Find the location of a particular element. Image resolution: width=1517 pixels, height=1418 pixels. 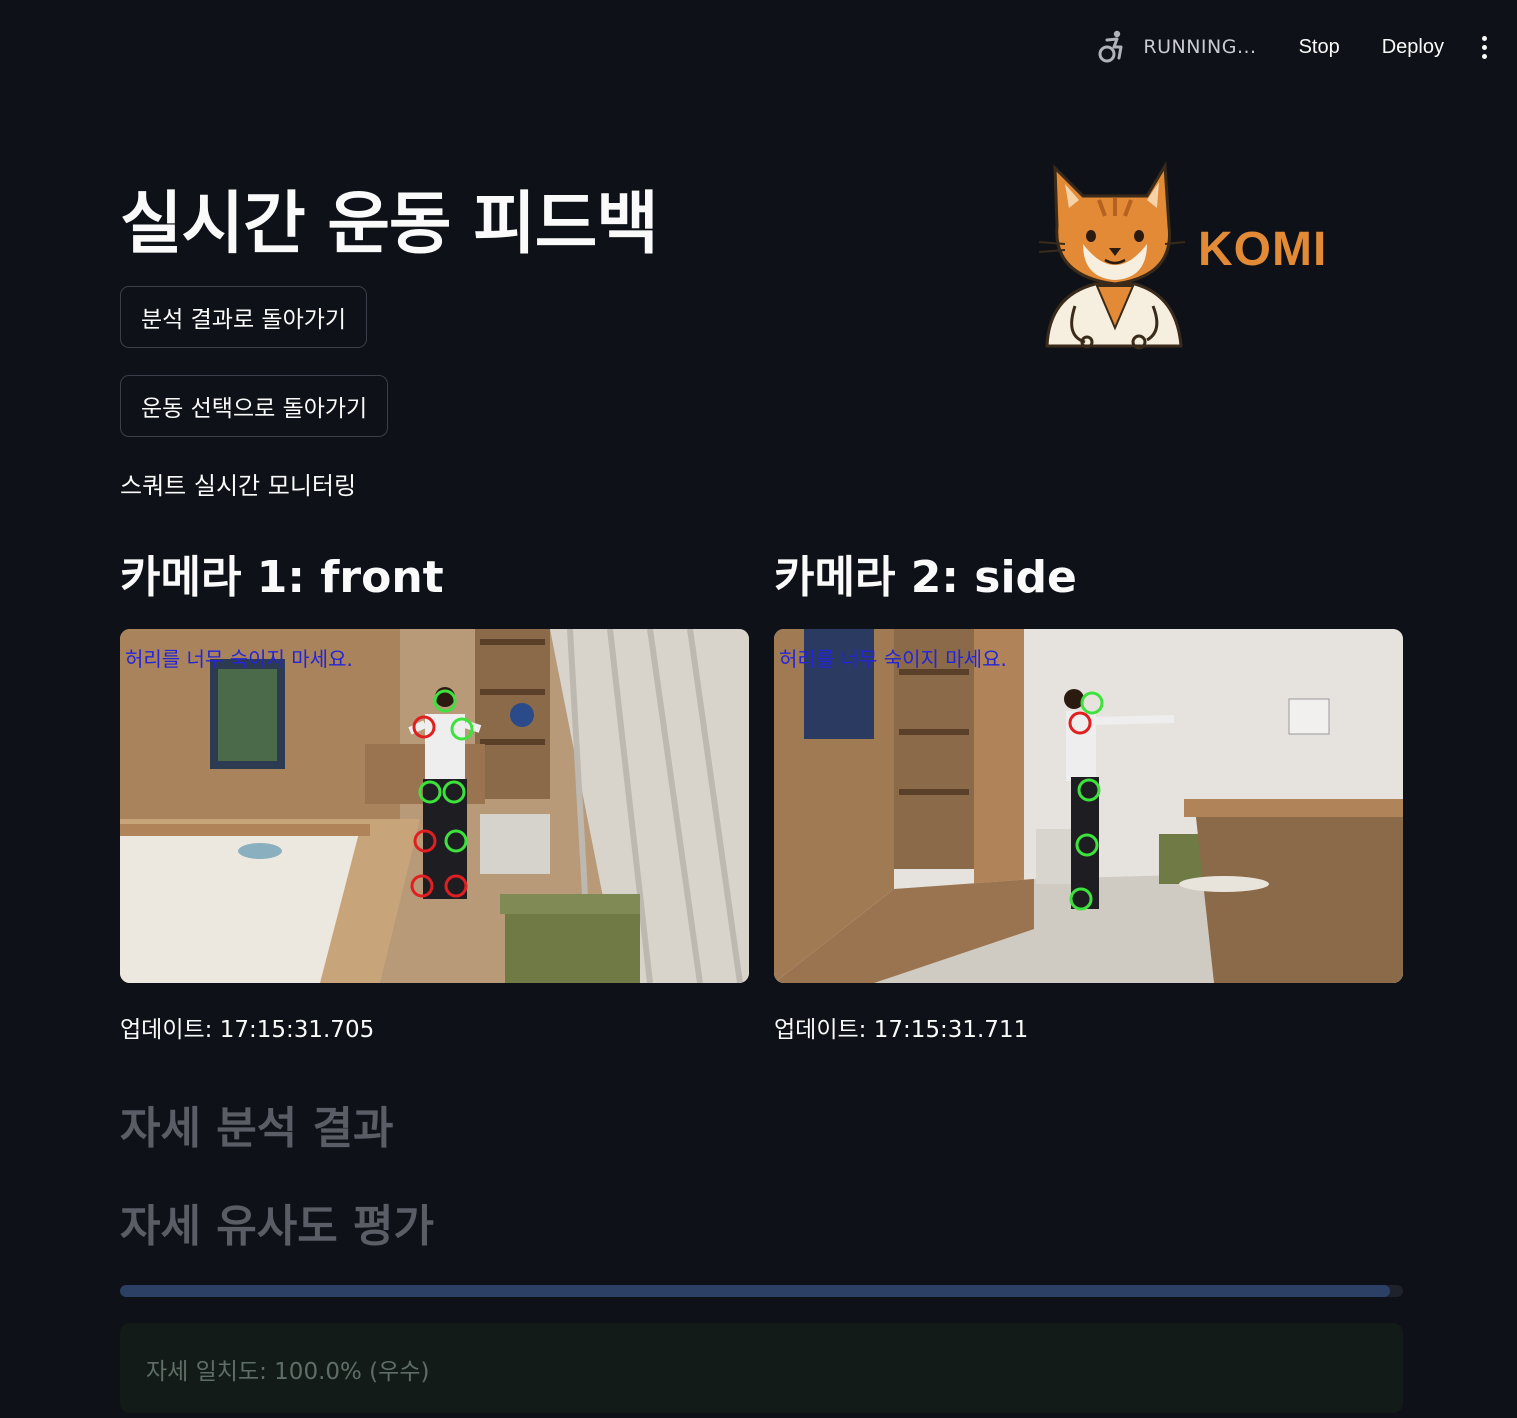

camera-1-update: 업데이트: 17:15:31.705 is located at coordinates (247, 1030).